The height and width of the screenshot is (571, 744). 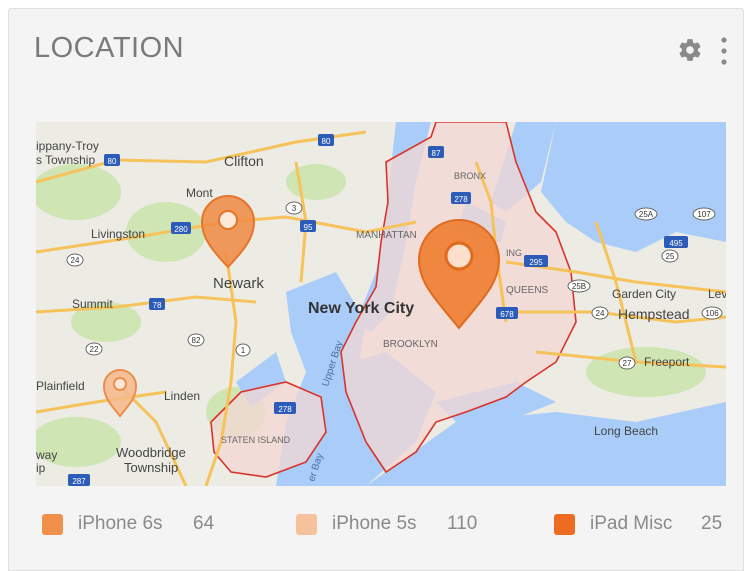 I want to click on svg-text: 287, so click(x=79, y=481).